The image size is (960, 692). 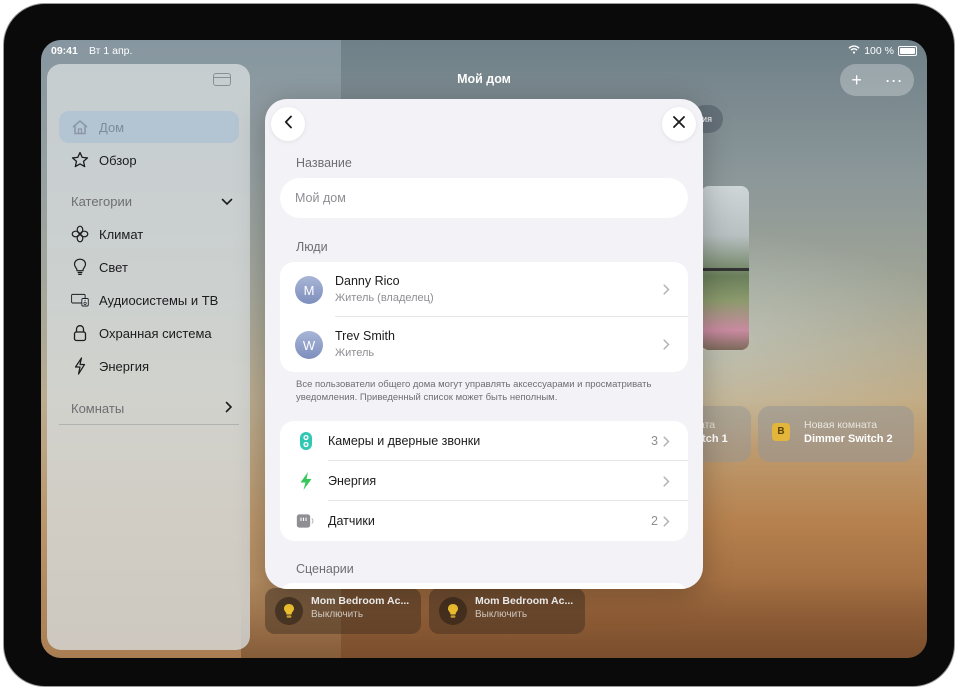 I want to click on avatar: M, so click(x=309, y=290).